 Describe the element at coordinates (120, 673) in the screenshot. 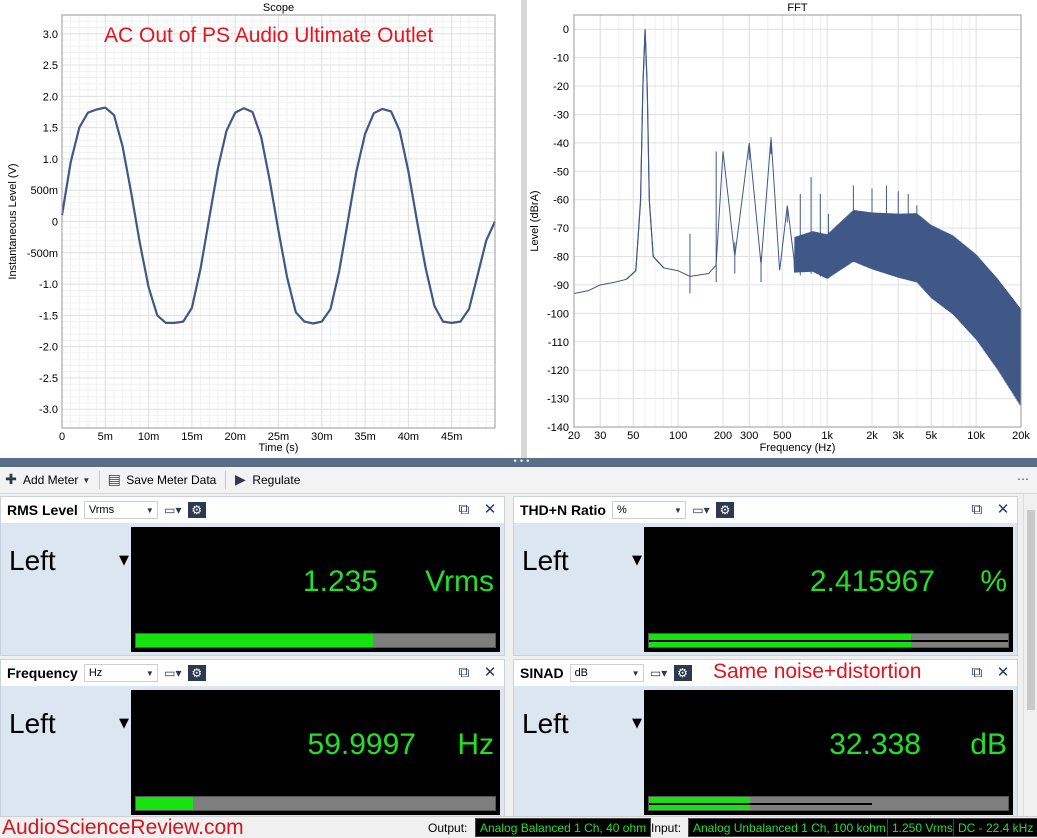

I see `unit-select: Hz ▼` at that location.